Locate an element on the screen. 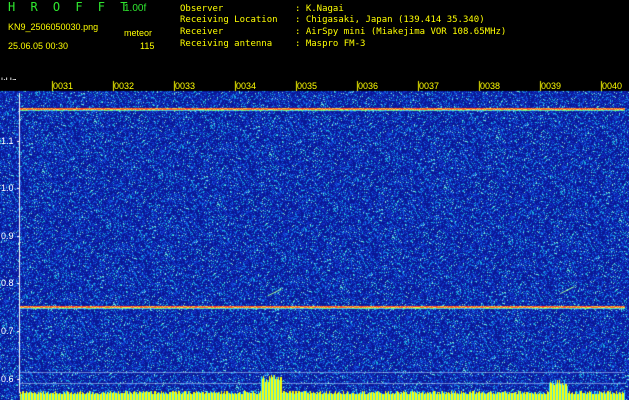  observer-label: Observer is located at coordinates (202, 9).